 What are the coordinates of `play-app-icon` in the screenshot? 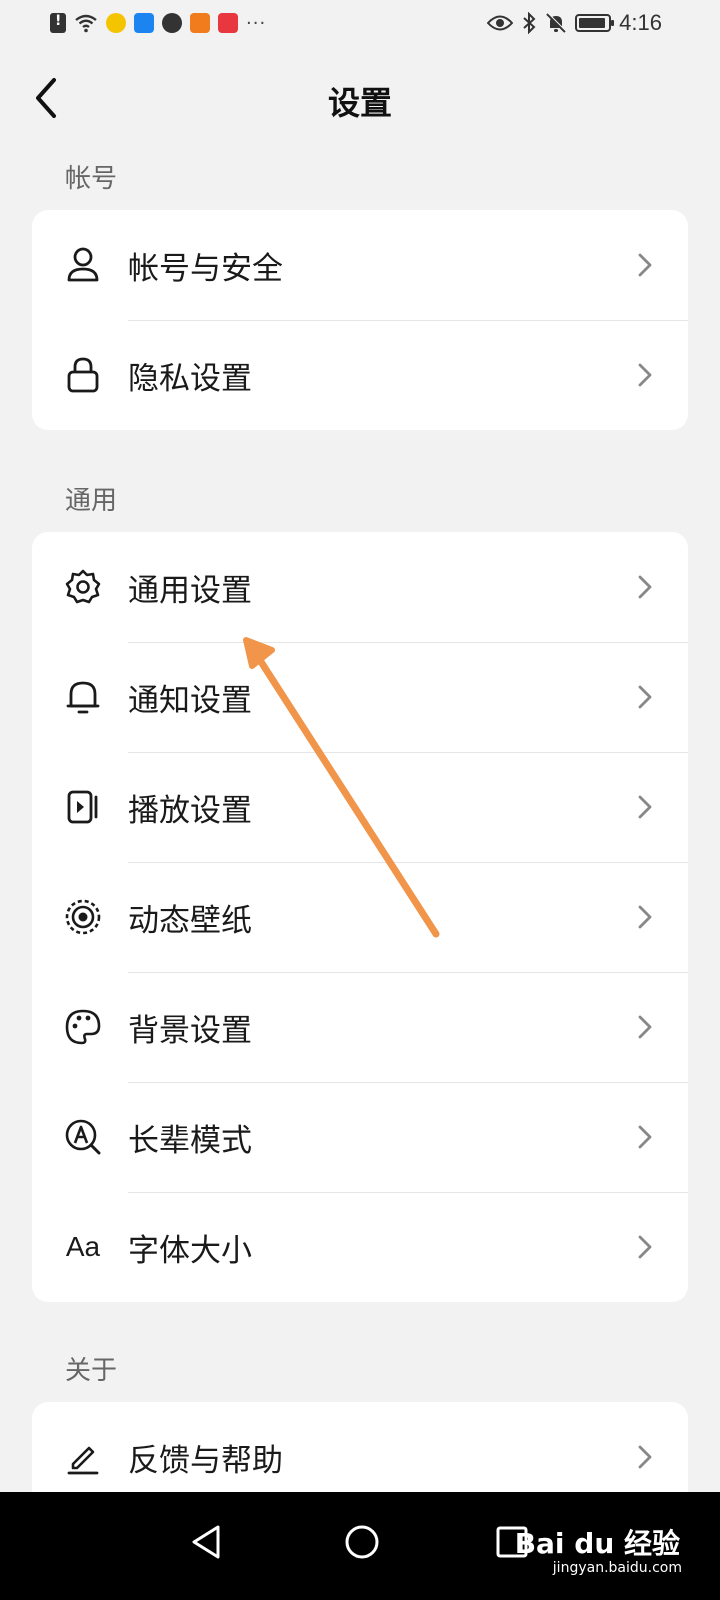 It's located at (200, 23).